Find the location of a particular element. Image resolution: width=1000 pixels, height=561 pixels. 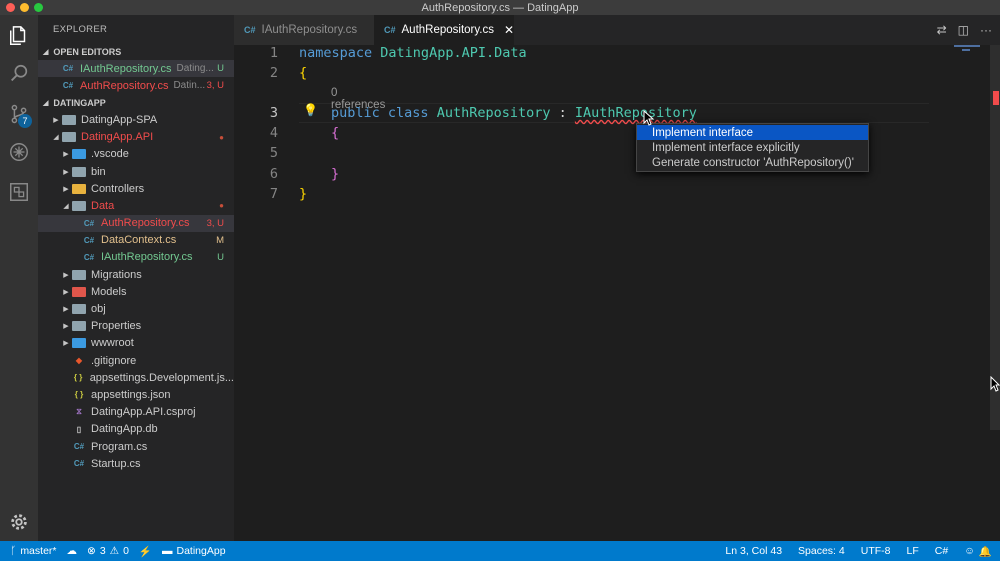

more-actions-icon: ··· is located at coordinates (986, 30).